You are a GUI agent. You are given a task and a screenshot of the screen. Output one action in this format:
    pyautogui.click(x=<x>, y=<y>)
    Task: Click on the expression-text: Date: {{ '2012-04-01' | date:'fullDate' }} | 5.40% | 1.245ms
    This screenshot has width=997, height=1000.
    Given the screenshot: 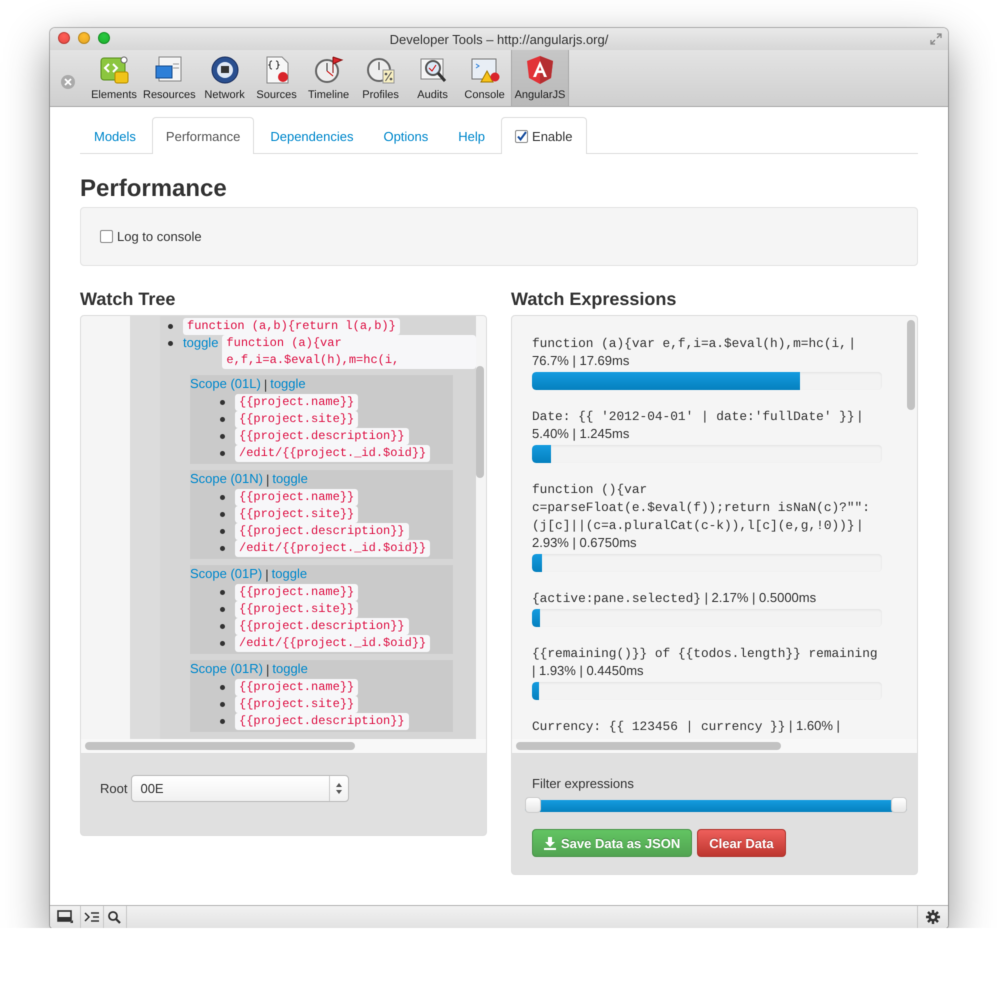 What is the action you would take?
    pyautogui.click(x=697, y=425)
    